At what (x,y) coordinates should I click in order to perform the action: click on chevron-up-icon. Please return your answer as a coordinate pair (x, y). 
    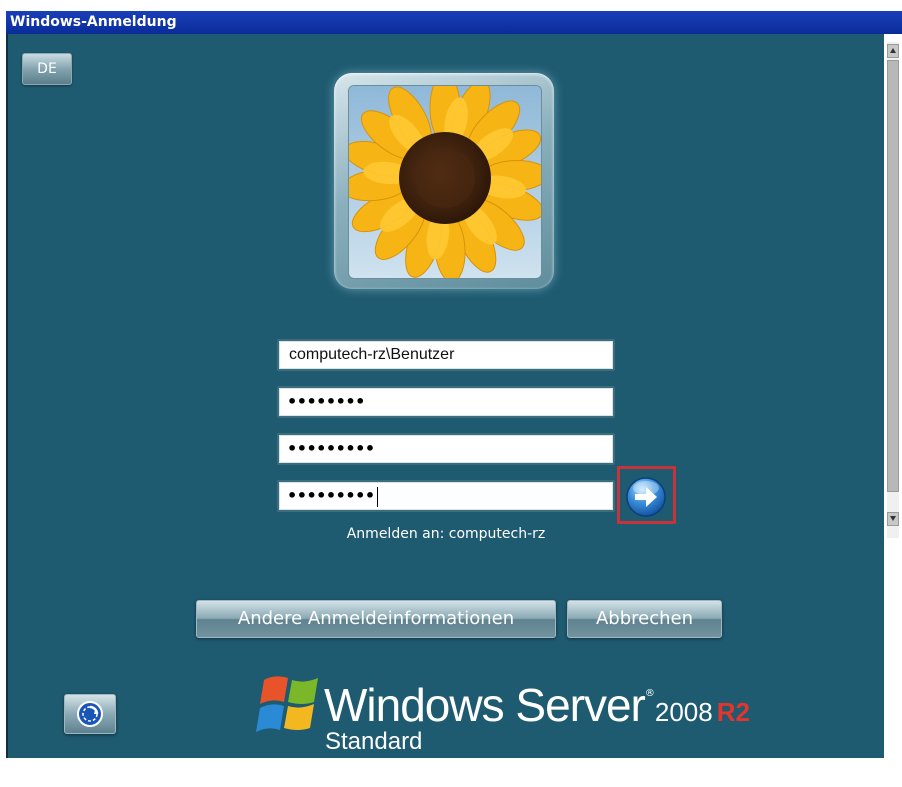
    Looking at the image, I should click on (893, 50).